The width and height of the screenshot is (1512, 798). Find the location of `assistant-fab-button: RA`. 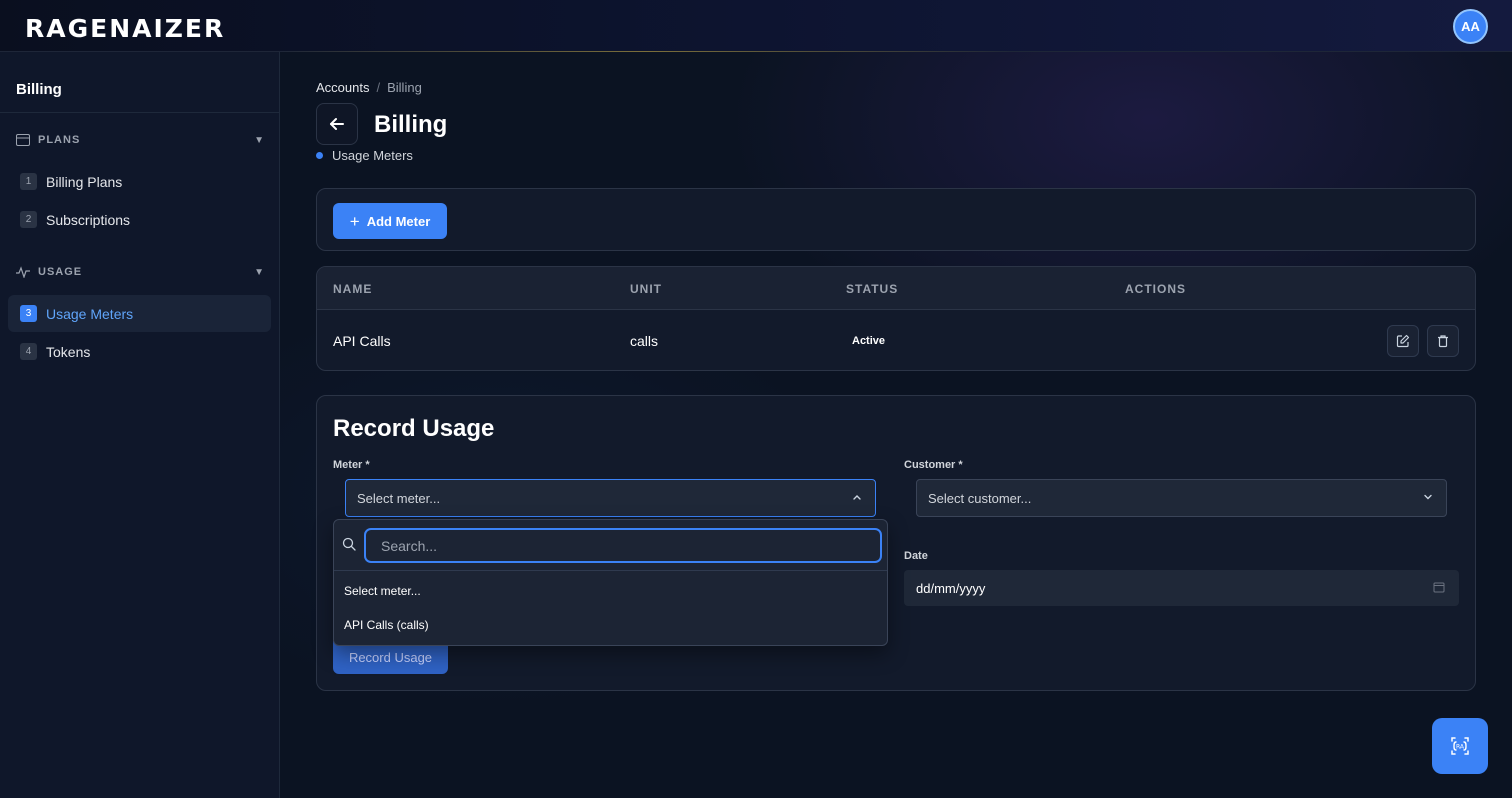

assistant-fab-button: RA is located at coordinates (1460, 746).